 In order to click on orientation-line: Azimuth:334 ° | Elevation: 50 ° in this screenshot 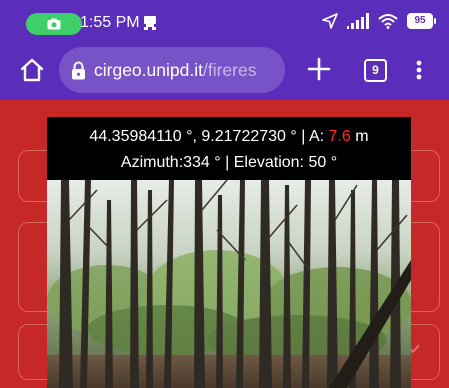, I will do `click(229, 163)`.